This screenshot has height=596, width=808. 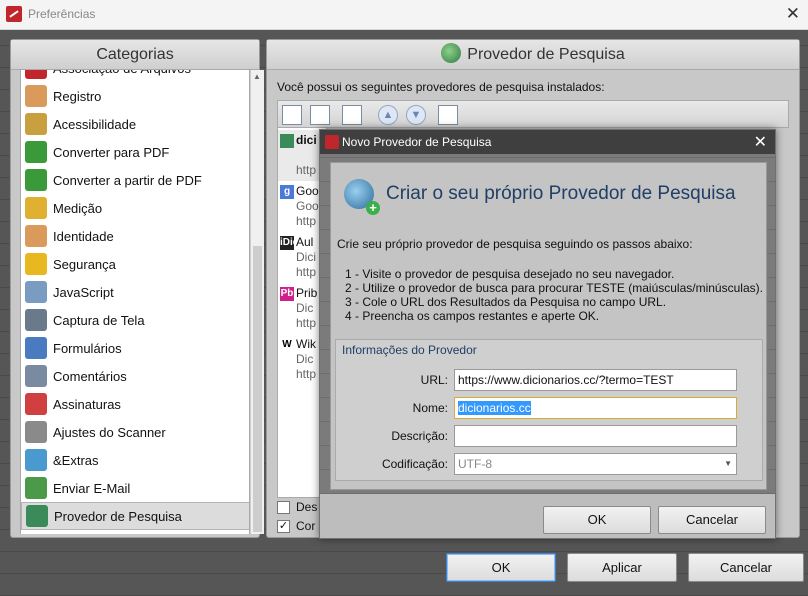 I want to click on provider-desc: Goo, so click(x=307, y=206).